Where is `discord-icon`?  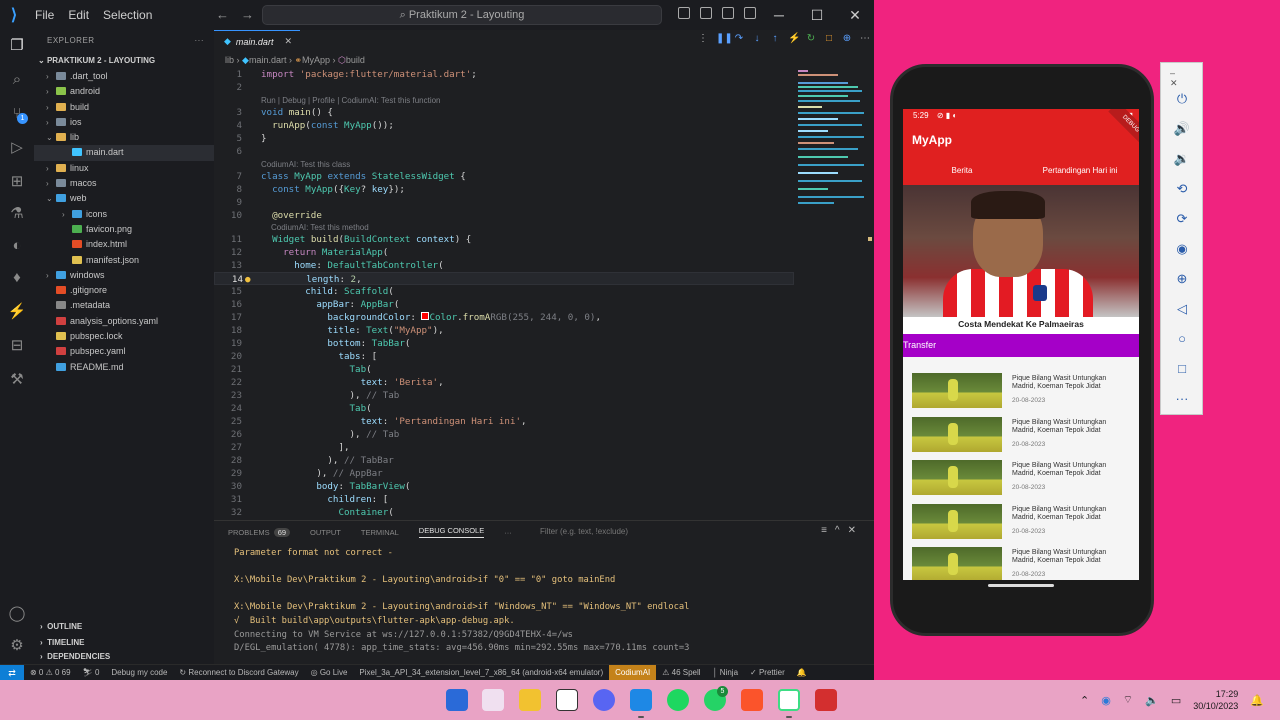
discord-icon is located at coordinates (604, 700).